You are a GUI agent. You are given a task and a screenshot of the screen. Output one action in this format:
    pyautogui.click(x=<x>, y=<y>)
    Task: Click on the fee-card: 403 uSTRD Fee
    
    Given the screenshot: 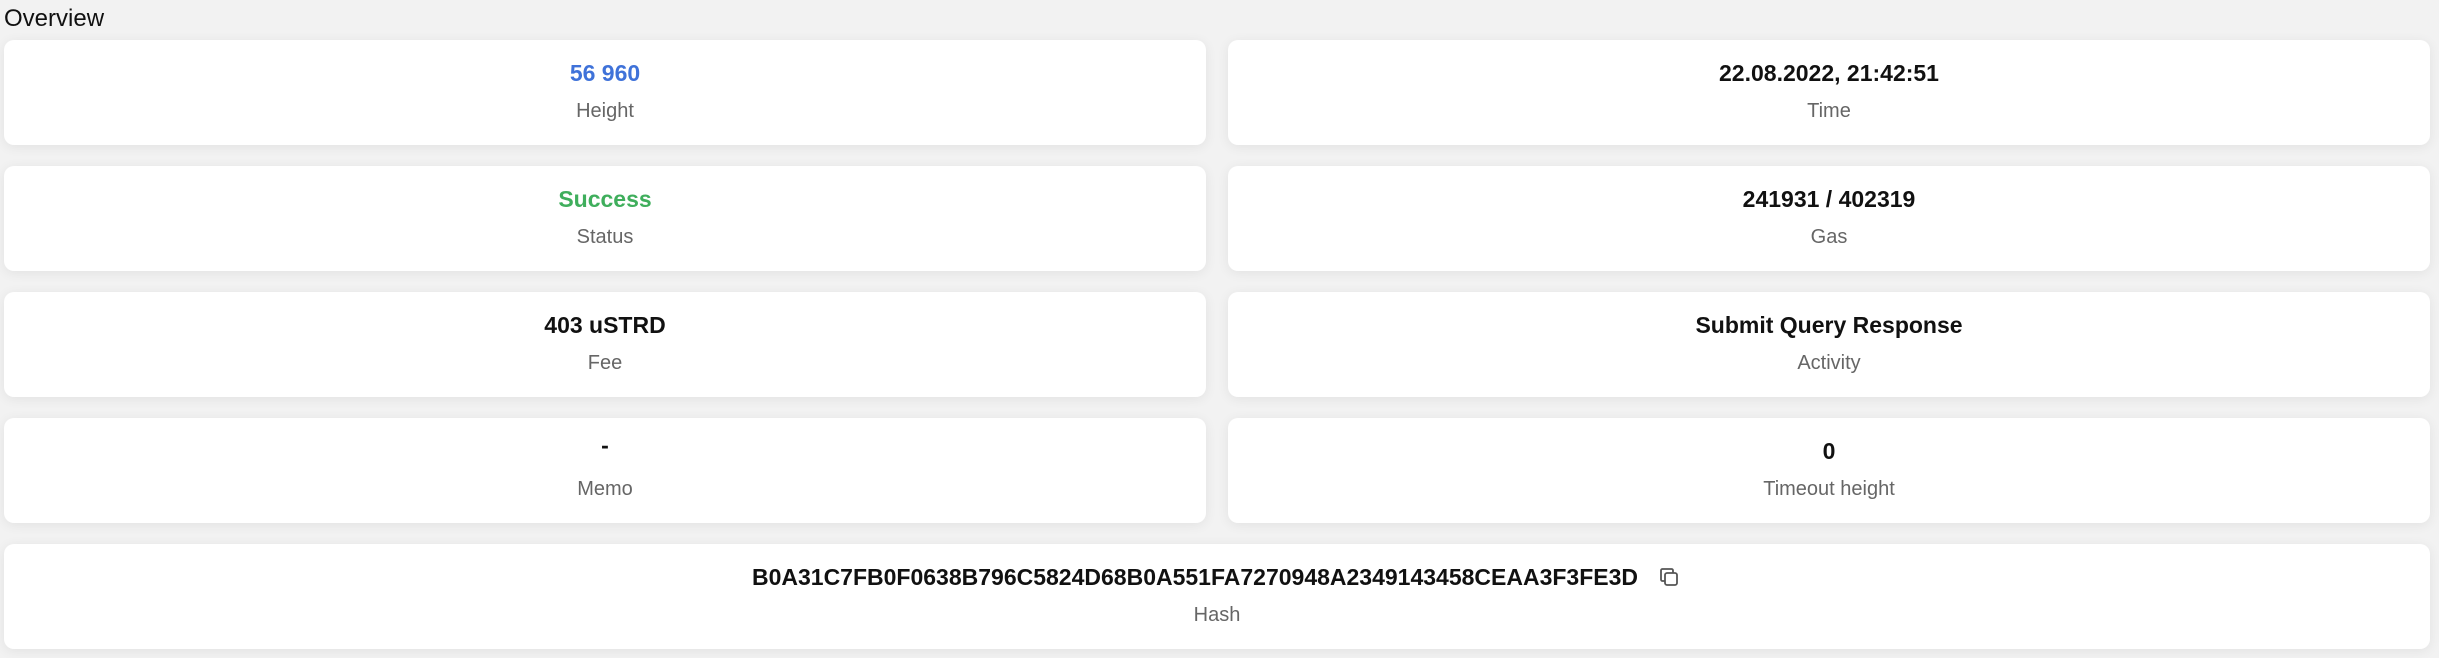 What is the action you would take?
    pyautogui.click(x=605, y=344)
    